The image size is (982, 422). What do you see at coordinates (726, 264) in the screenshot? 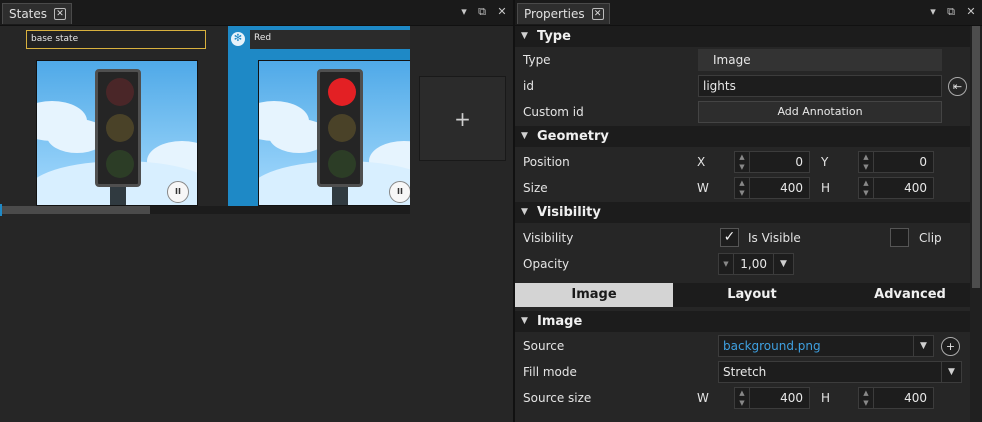
I see `spin-down-icon: ▼` at bounding box center [726, 264].